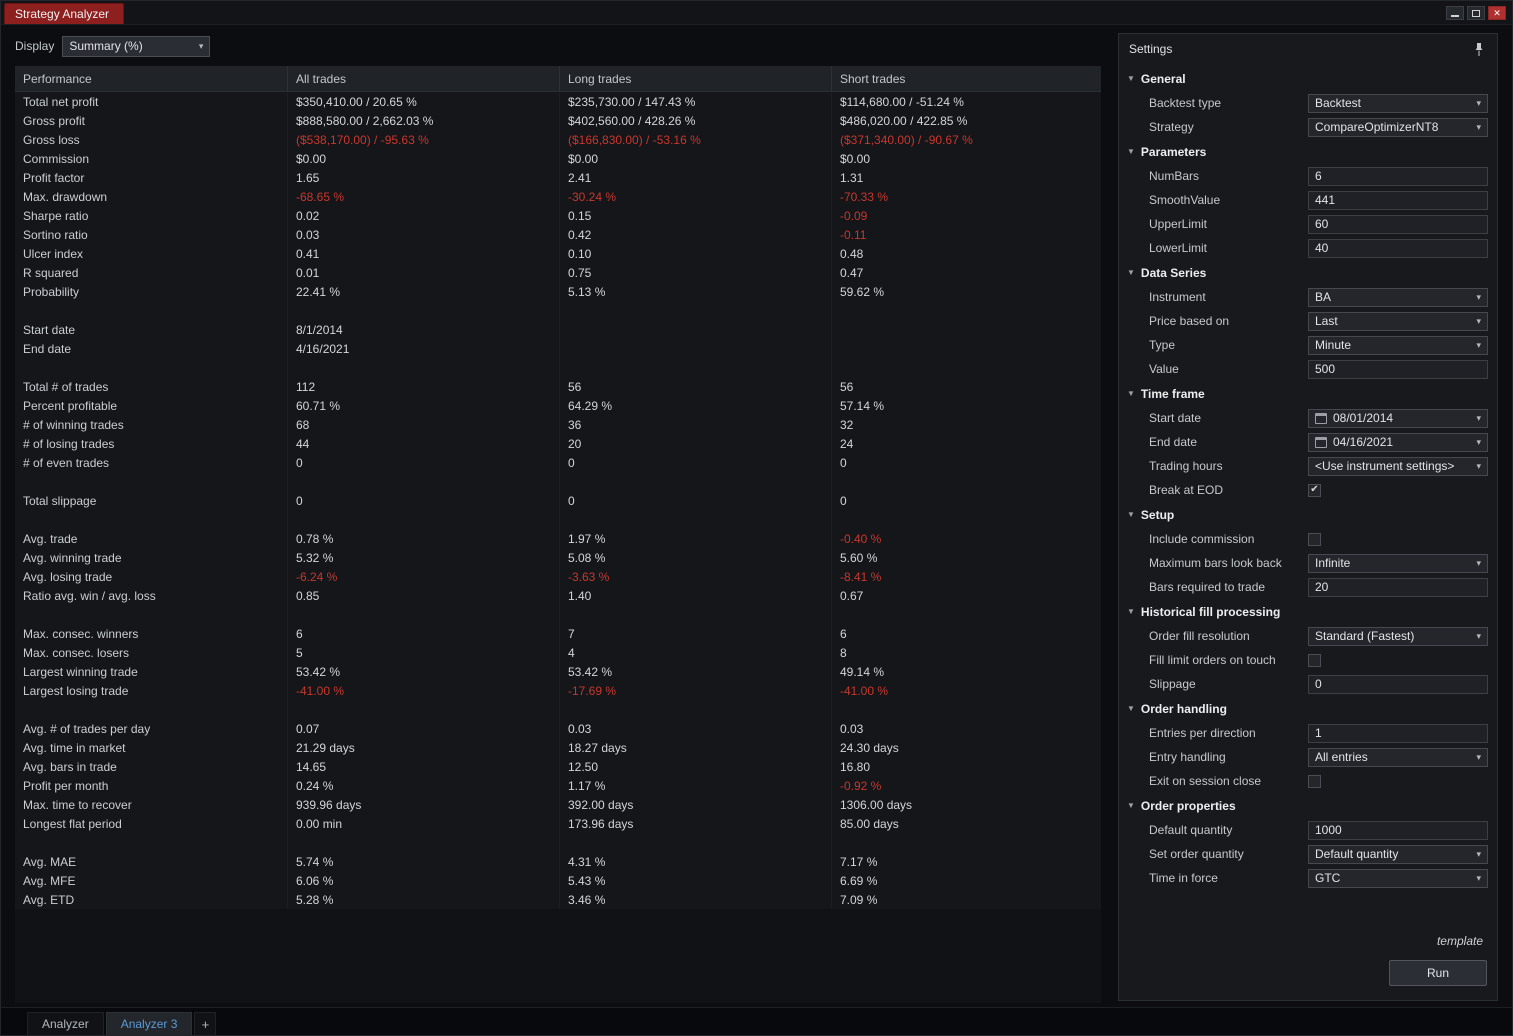  What do you see at coordinates (558, 785) in the screenshot?
I see `table-row: Profit per month 0.24 % 1.17 % -0.92 %` at bounding box center [558, 785].